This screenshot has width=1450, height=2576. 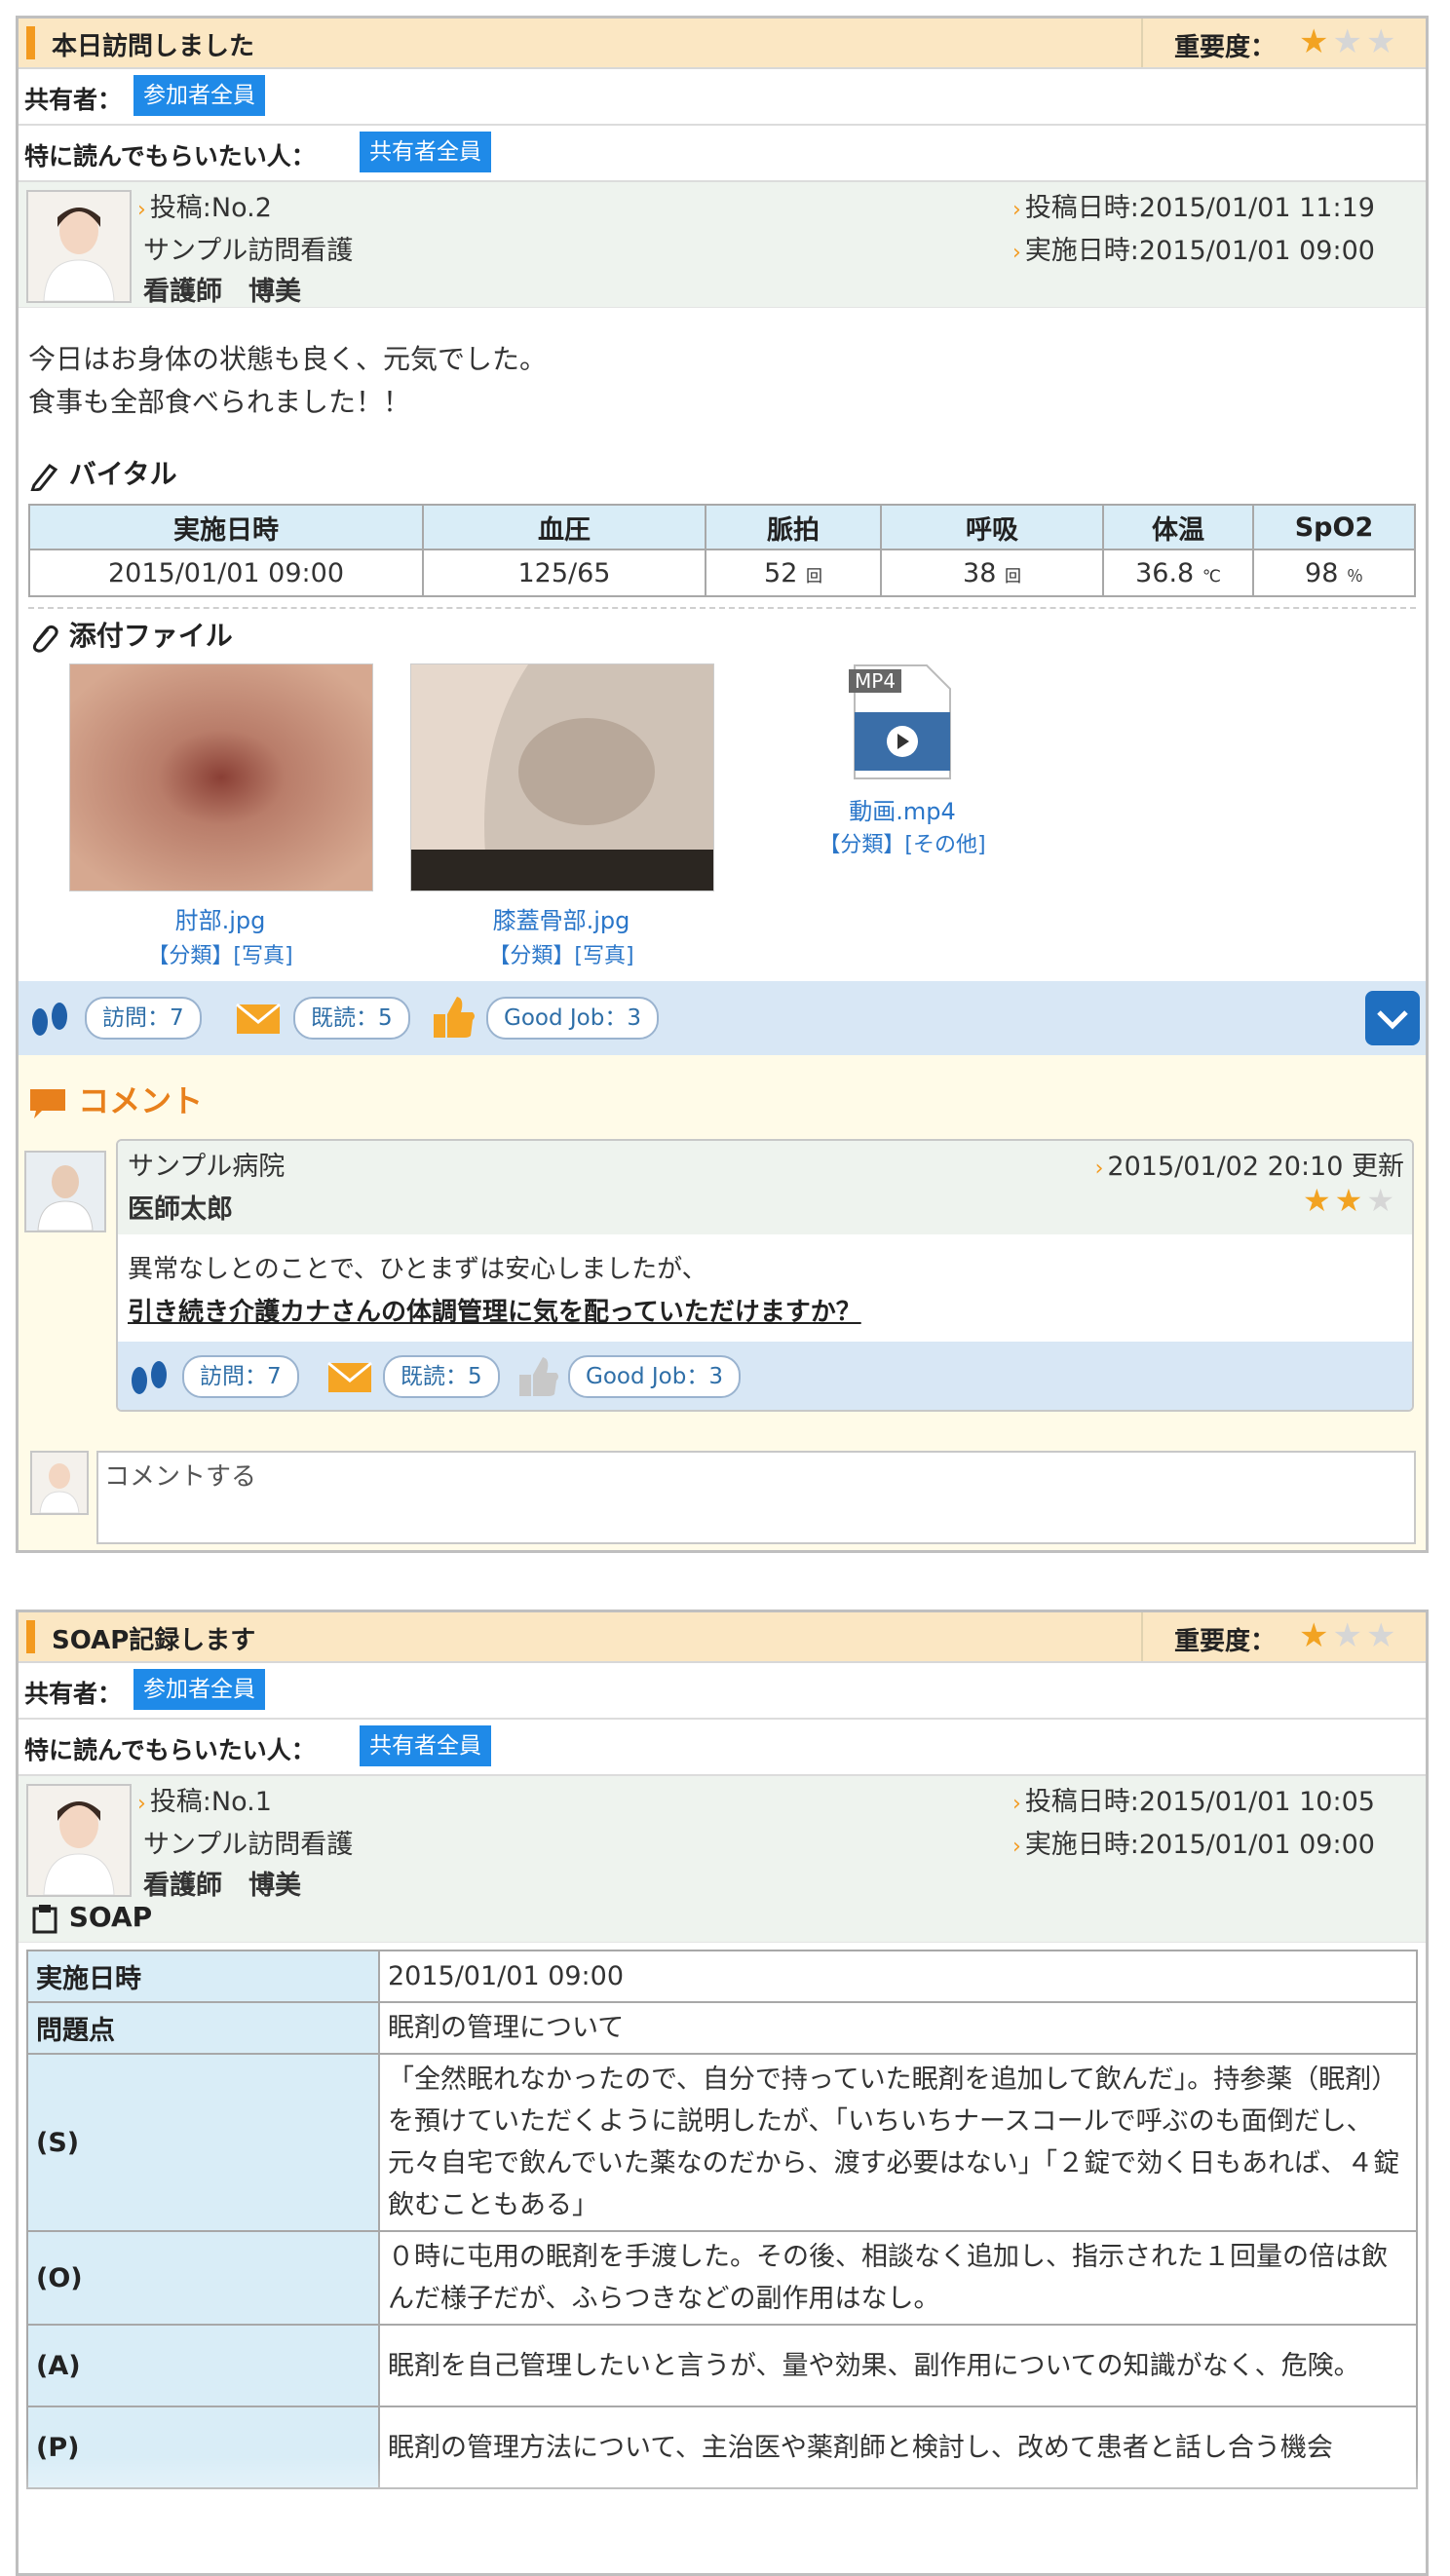 I want to click on comment-stars: ★★★, so click(x=1350, y=1200).